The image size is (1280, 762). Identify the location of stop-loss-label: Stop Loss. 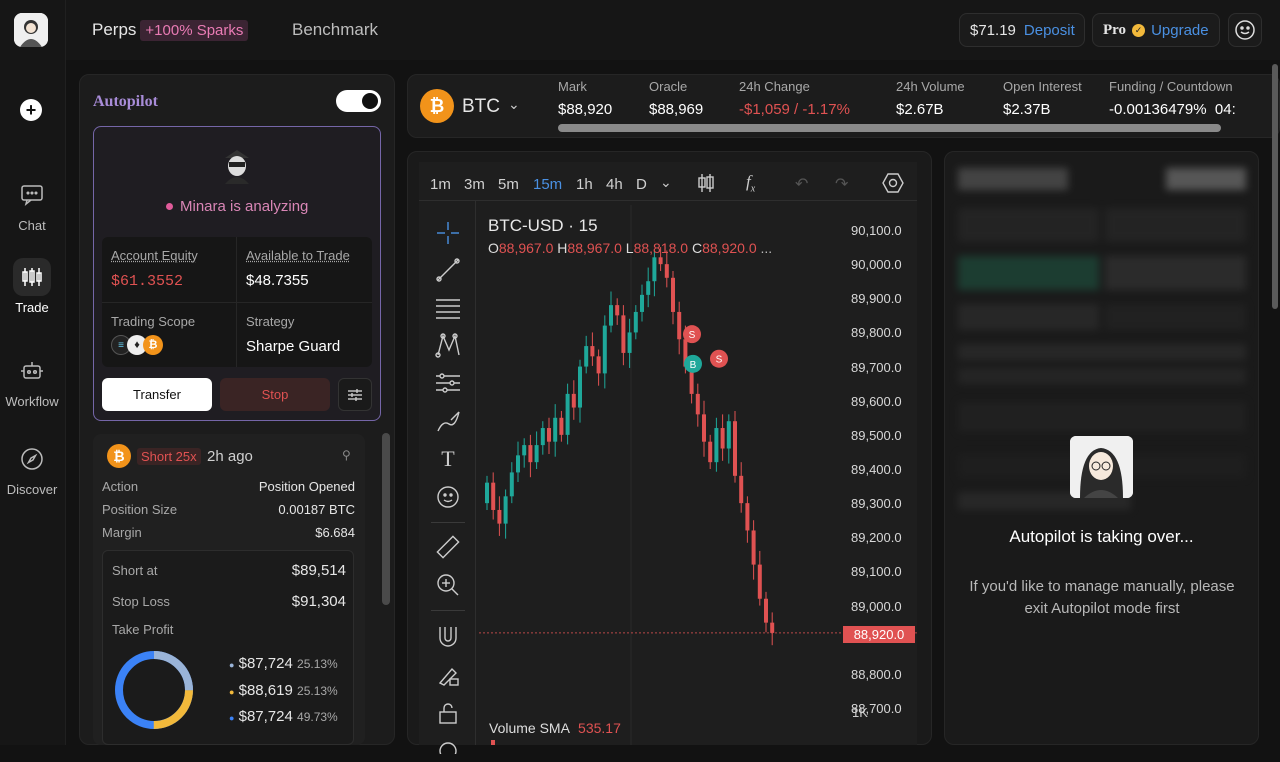
(141, 601).